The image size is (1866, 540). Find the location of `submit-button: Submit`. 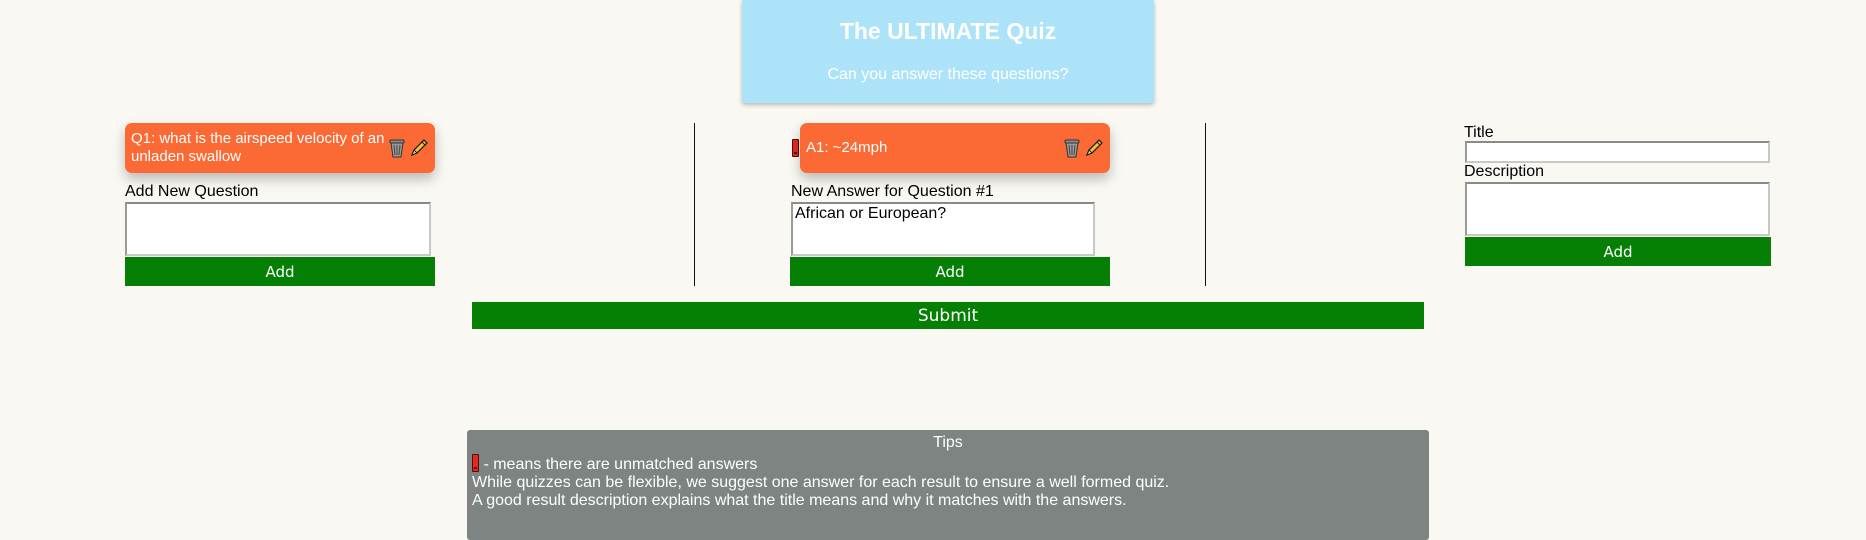

submit-button: Submit is located at coordinates (948, 315).